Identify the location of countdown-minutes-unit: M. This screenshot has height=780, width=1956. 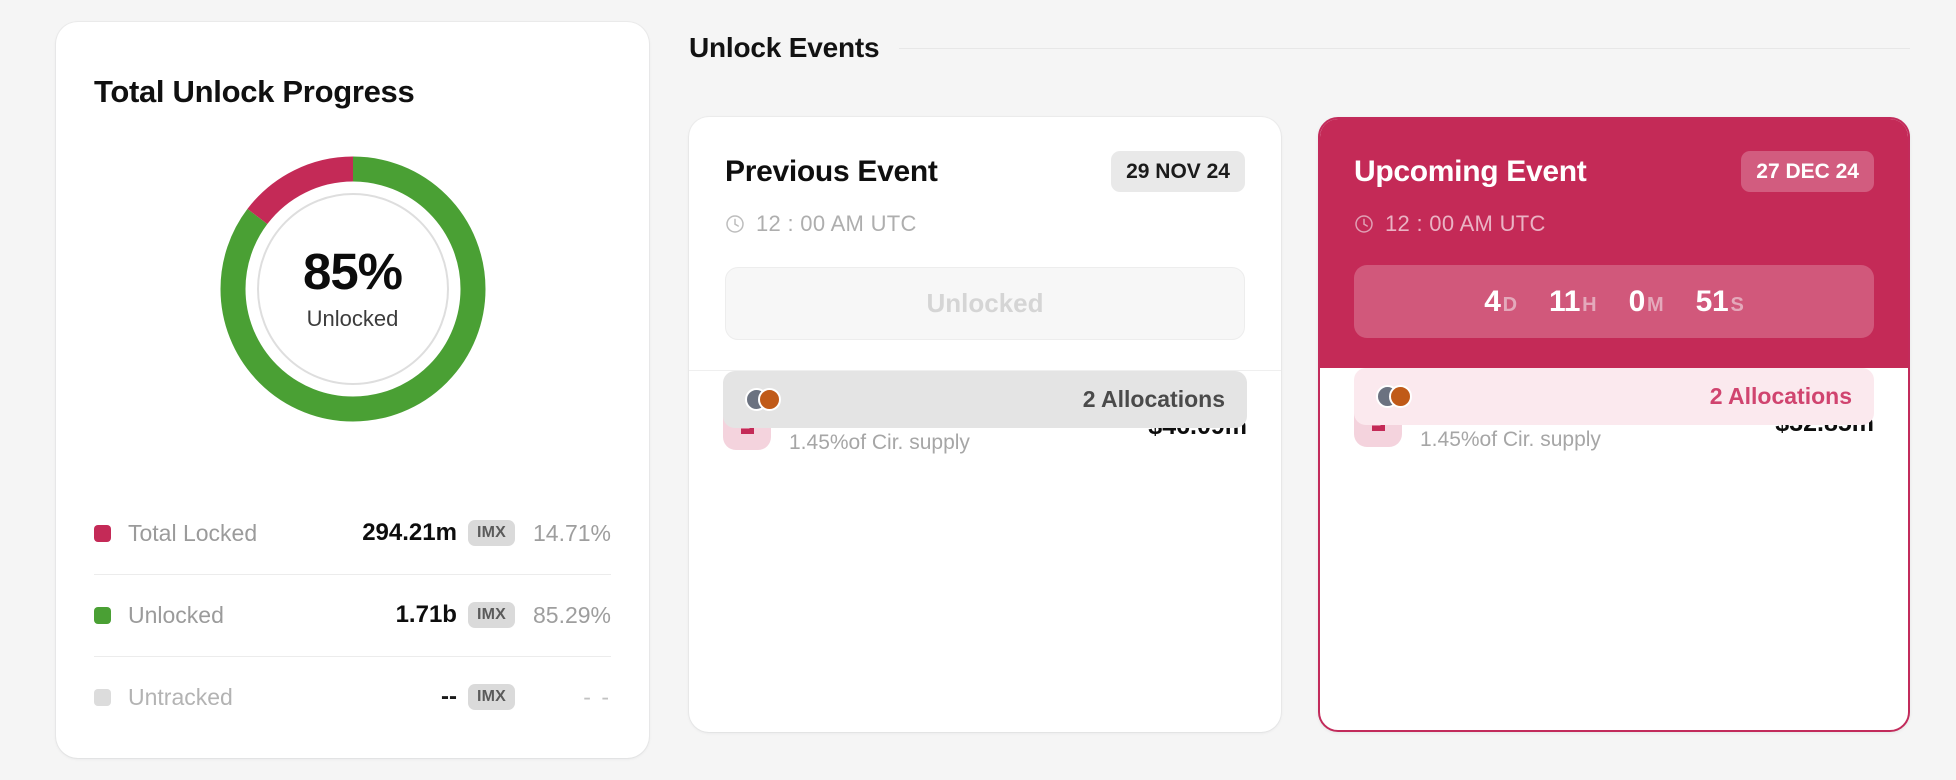
(1655, 304).